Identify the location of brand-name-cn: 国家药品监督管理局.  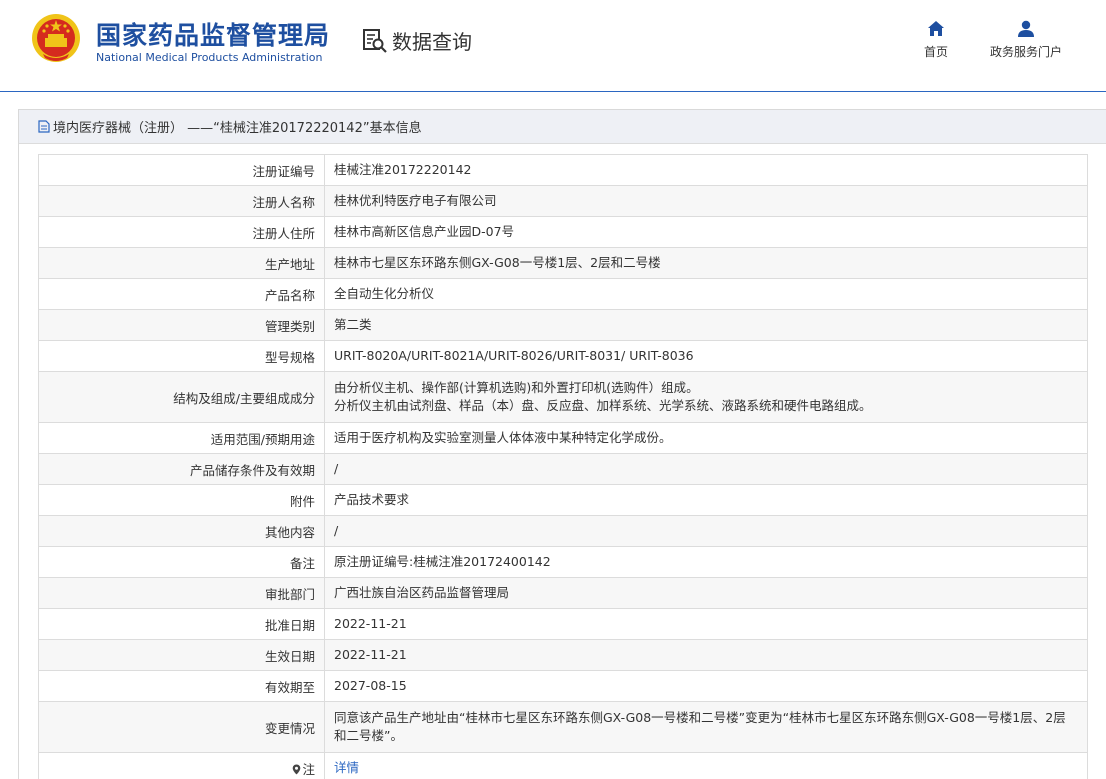
(213, 35).